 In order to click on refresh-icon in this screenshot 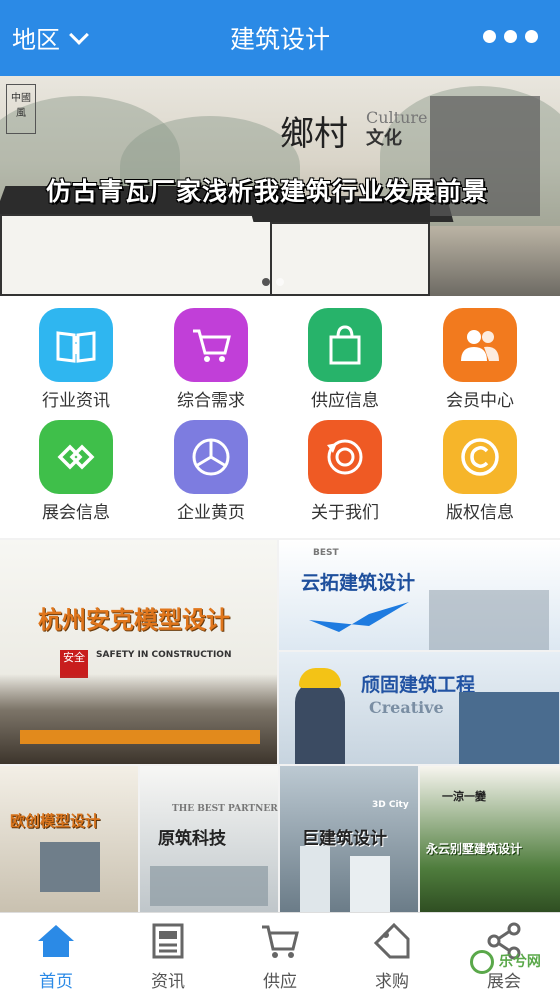, I will do `click(345, 457)`.